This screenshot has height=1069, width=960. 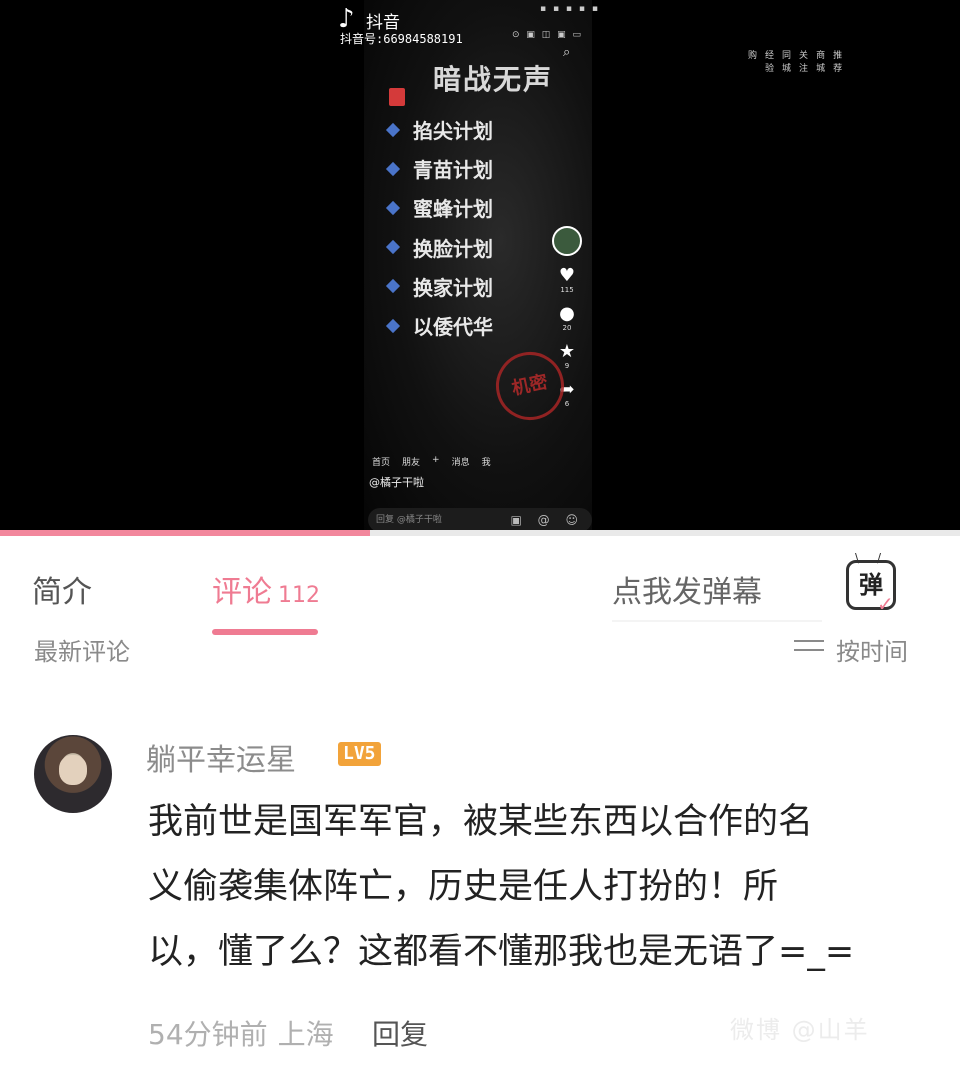 I want to click on reply-placeholder: 回复 @橘子干啦, so click(x=409, y=520).